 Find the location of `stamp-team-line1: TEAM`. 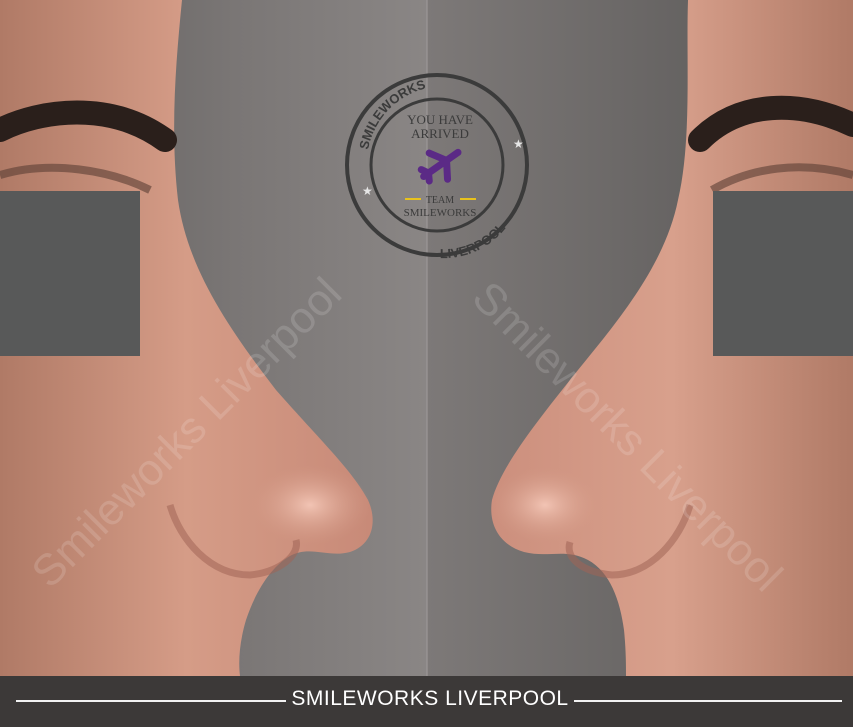

stamp-team-line1: TEAM is located at coordinates (440, 200).